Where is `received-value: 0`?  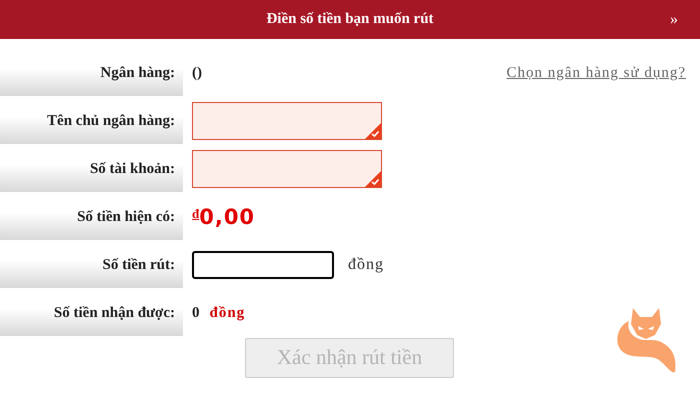 received-value: 0 is located at coordinates (196, 313).